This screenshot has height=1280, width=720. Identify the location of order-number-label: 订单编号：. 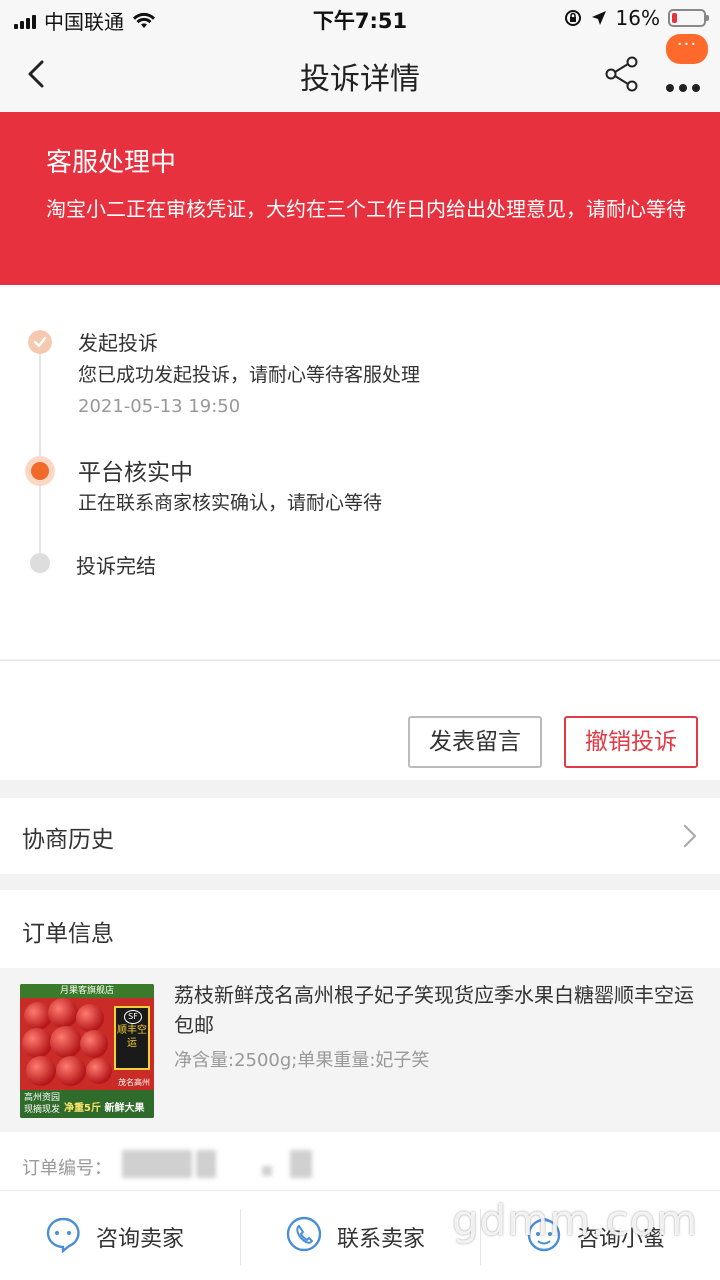
(67, 1168).